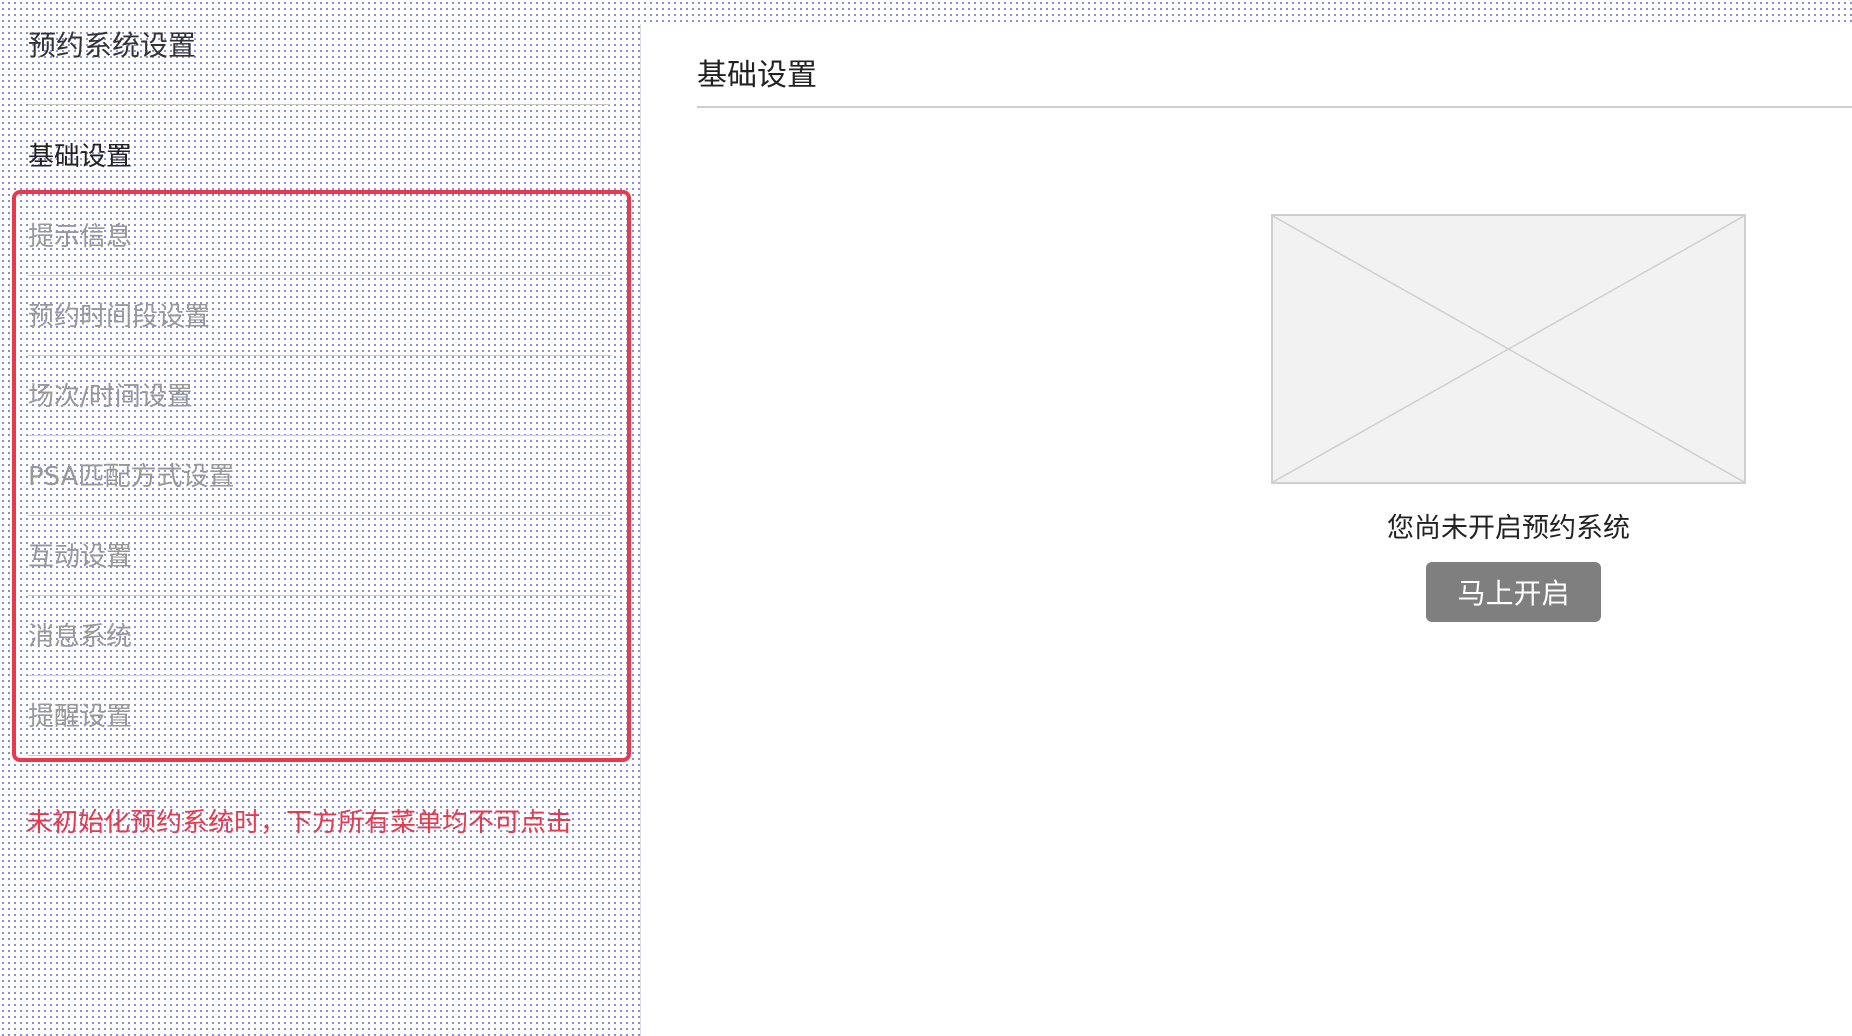  I want to click on sidebar-item-tips: 提示信息, so click(320, 236).